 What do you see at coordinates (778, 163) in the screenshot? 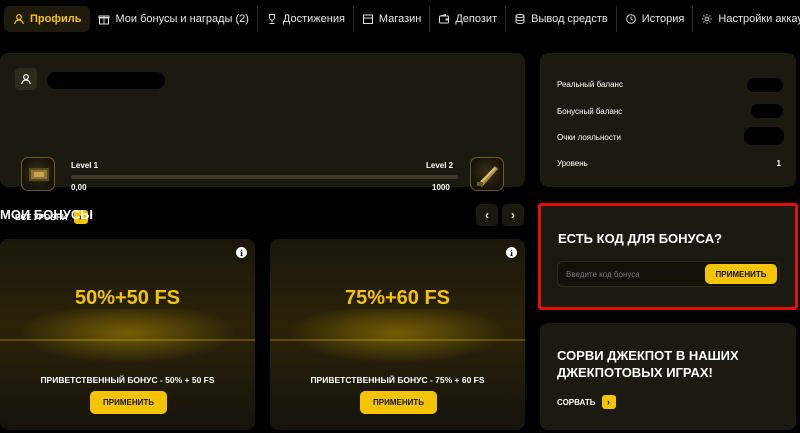
I see `level-value: 1` at bounding box center [778, 163].